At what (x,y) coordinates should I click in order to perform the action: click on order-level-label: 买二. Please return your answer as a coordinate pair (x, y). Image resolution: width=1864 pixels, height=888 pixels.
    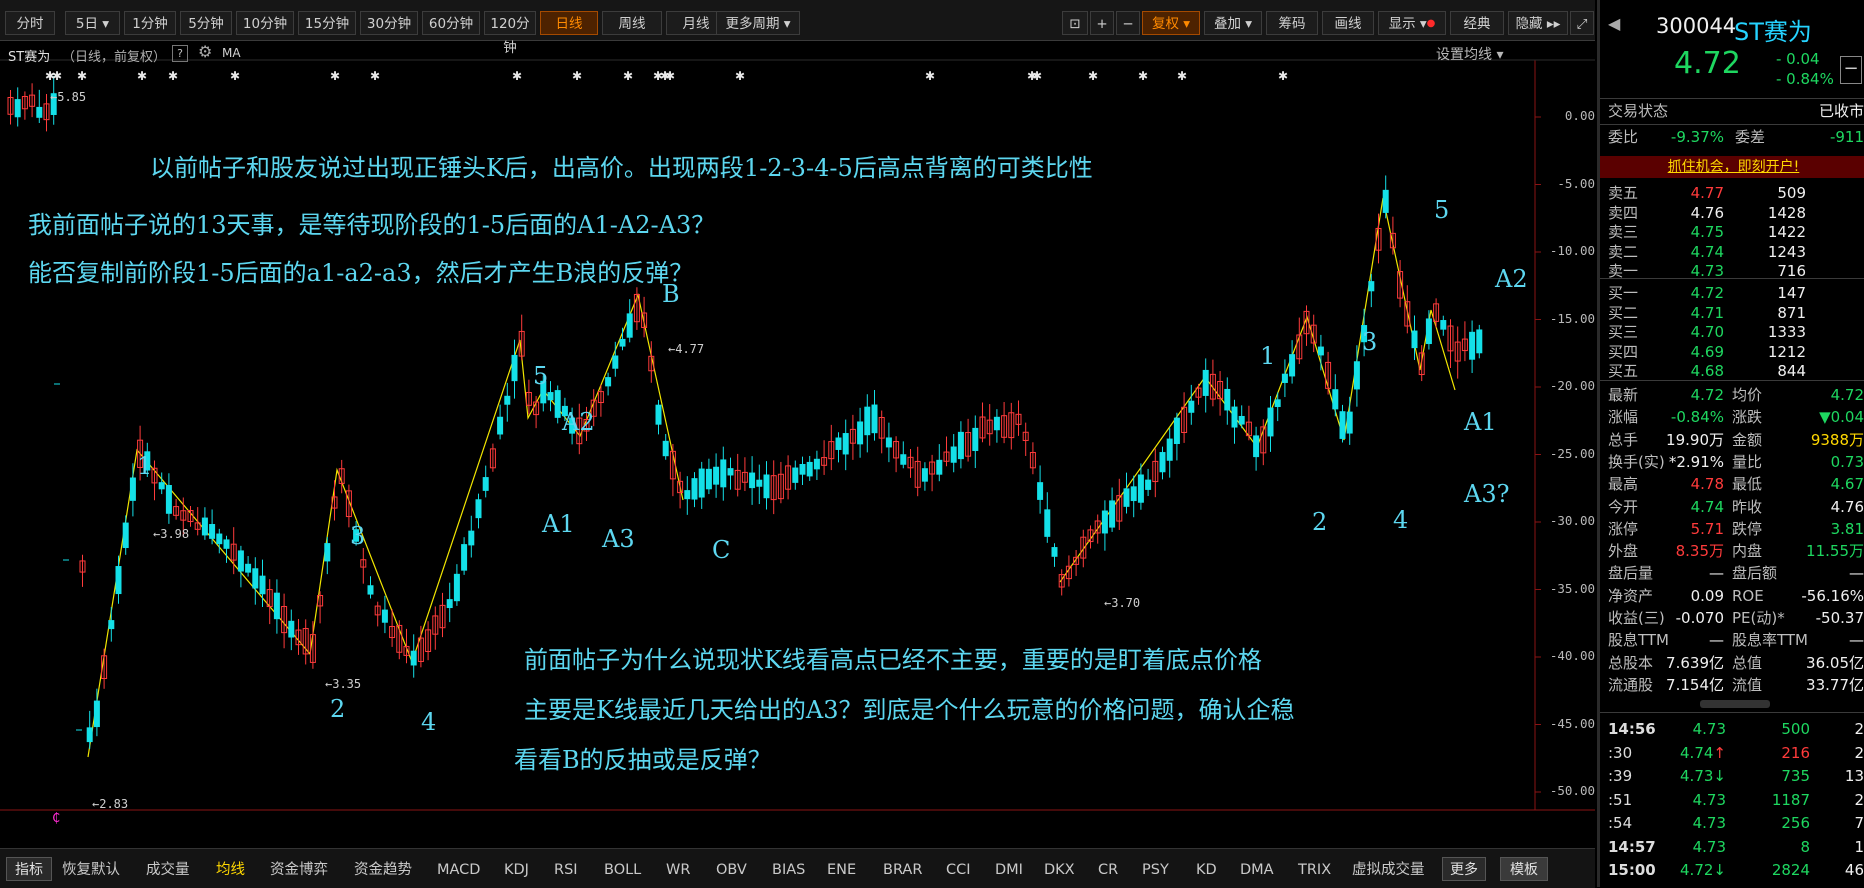
    Looking at the image, I should click on (1623, 312).